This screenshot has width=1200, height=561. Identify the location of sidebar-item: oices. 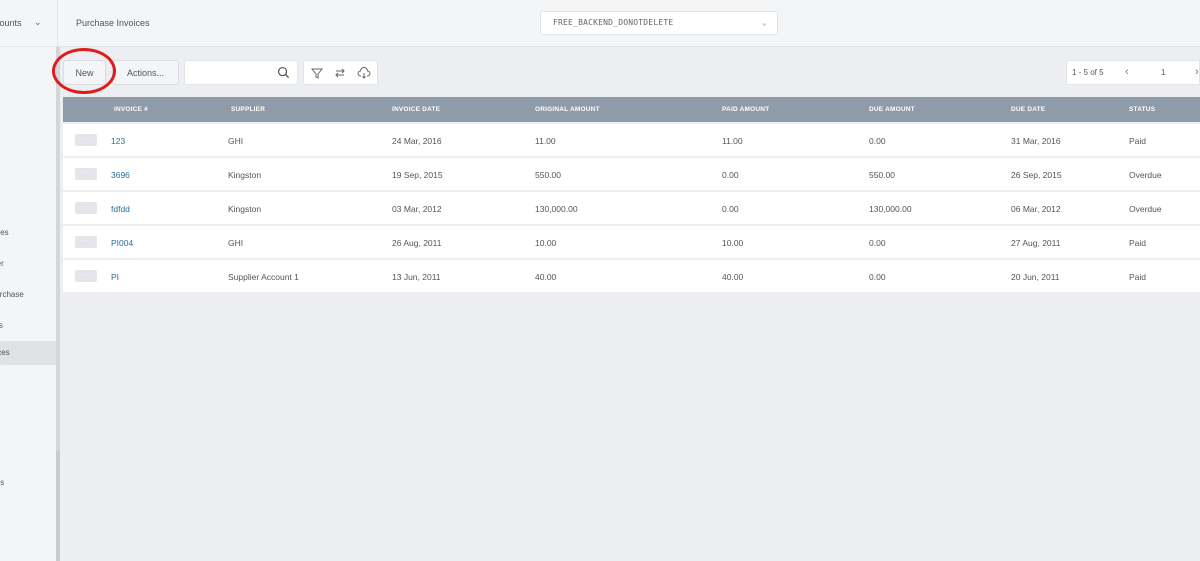
(23, 233).